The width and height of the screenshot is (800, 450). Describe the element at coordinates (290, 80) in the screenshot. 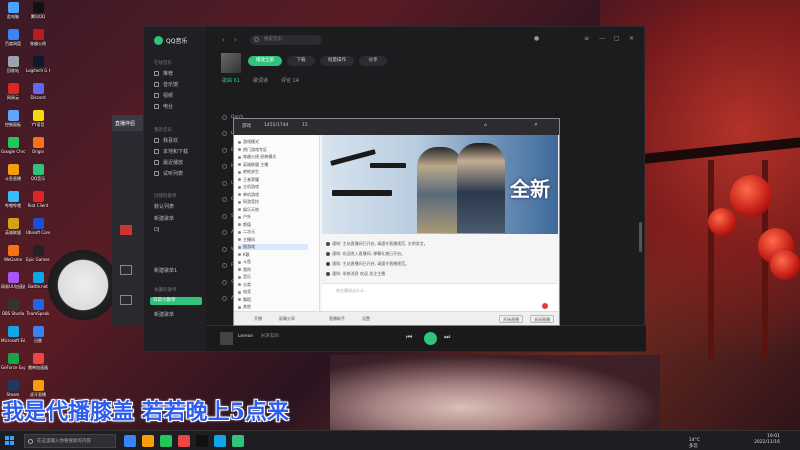

I see `tab-comments: 评论 14` at that location.